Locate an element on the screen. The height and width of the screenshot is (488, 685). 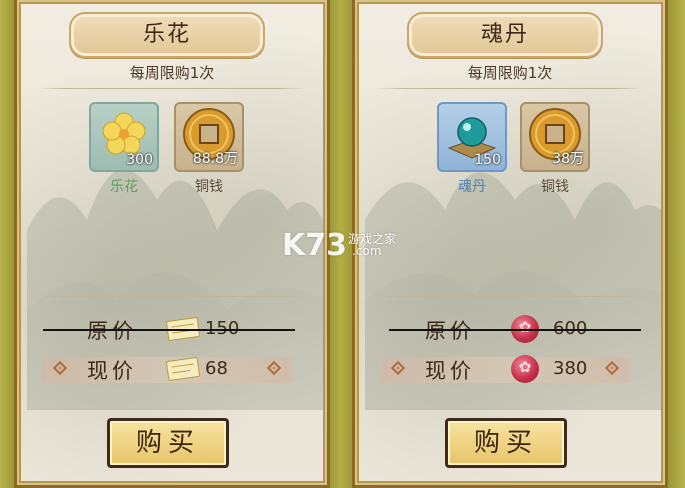
current-price-value: 380 is located at coordinates (570, 368).